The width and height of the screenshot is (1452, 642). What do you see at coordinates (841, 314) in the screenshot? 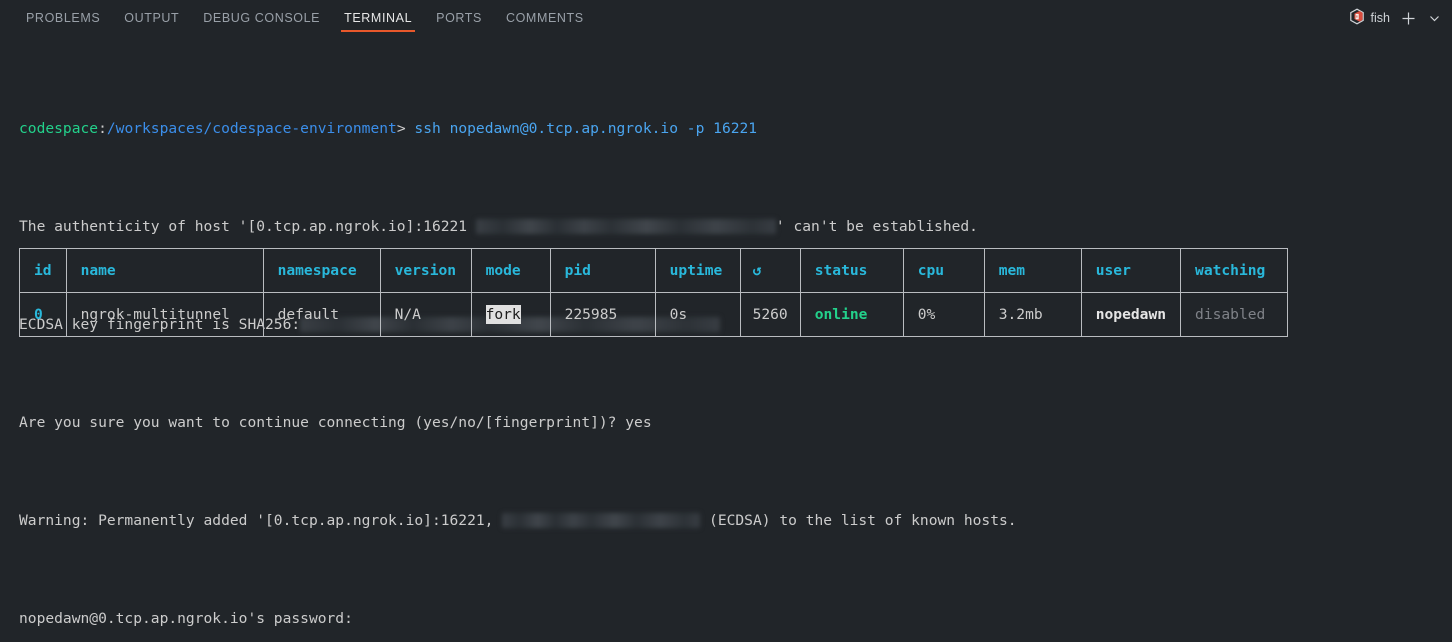
I see `status-badge: online` at bounding box center [841, 314].